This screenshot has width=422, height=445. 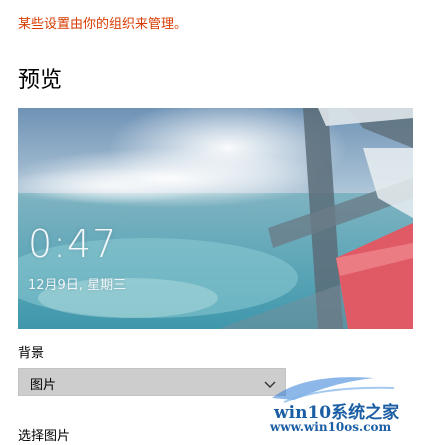 I want to click on choose-picture-label: 选择图片, so click(x=44, y=436).